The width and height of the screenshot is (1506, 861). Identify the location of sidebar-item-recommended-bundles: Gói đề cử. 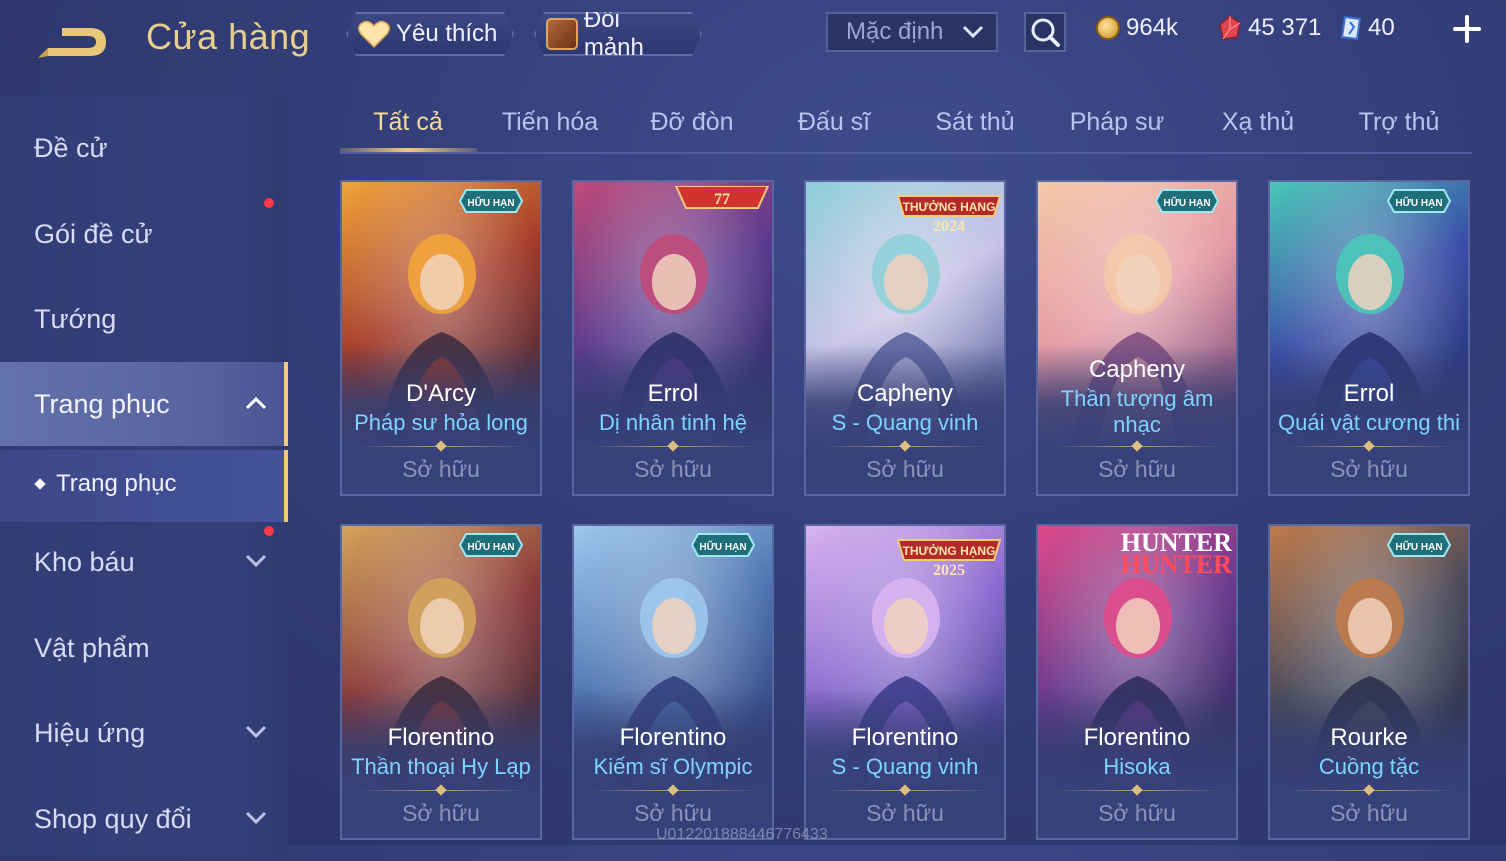
(144, 234).